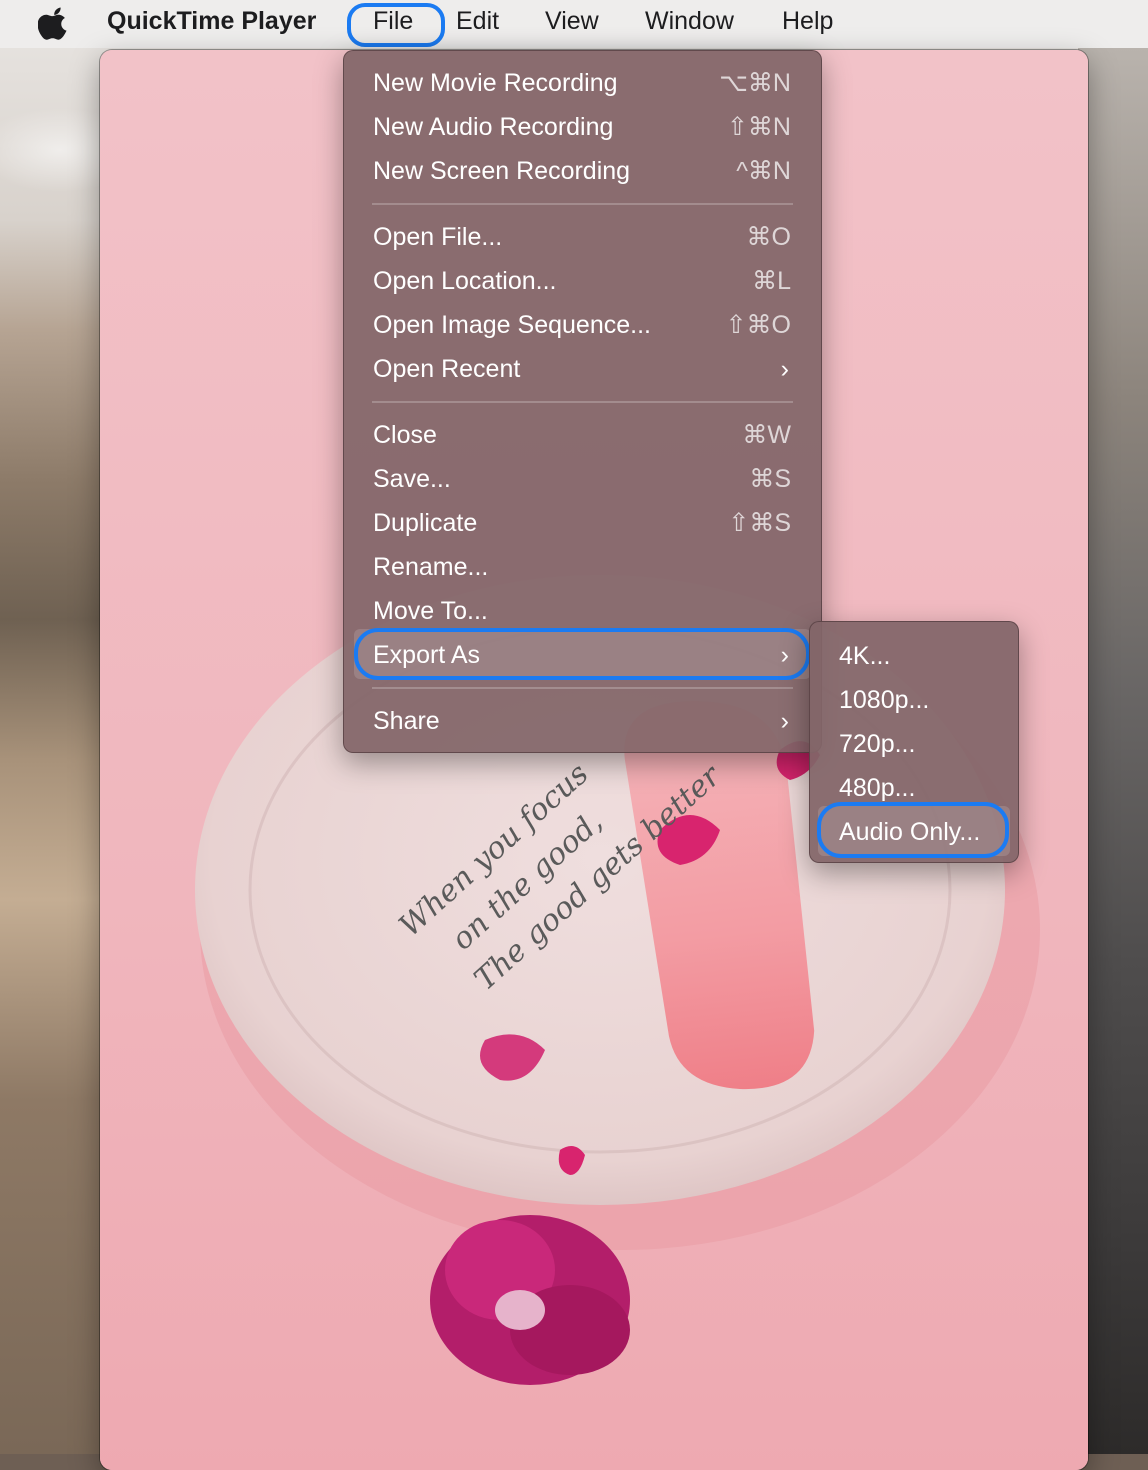 This screenshot has width=1148, height=1470. What do you see at coordinates (582, 325) in the screenshot?
I see `menu-item-open-image-sequence: Open Image Sequence... ⇧⌘O` at bounding box center [582, 325].